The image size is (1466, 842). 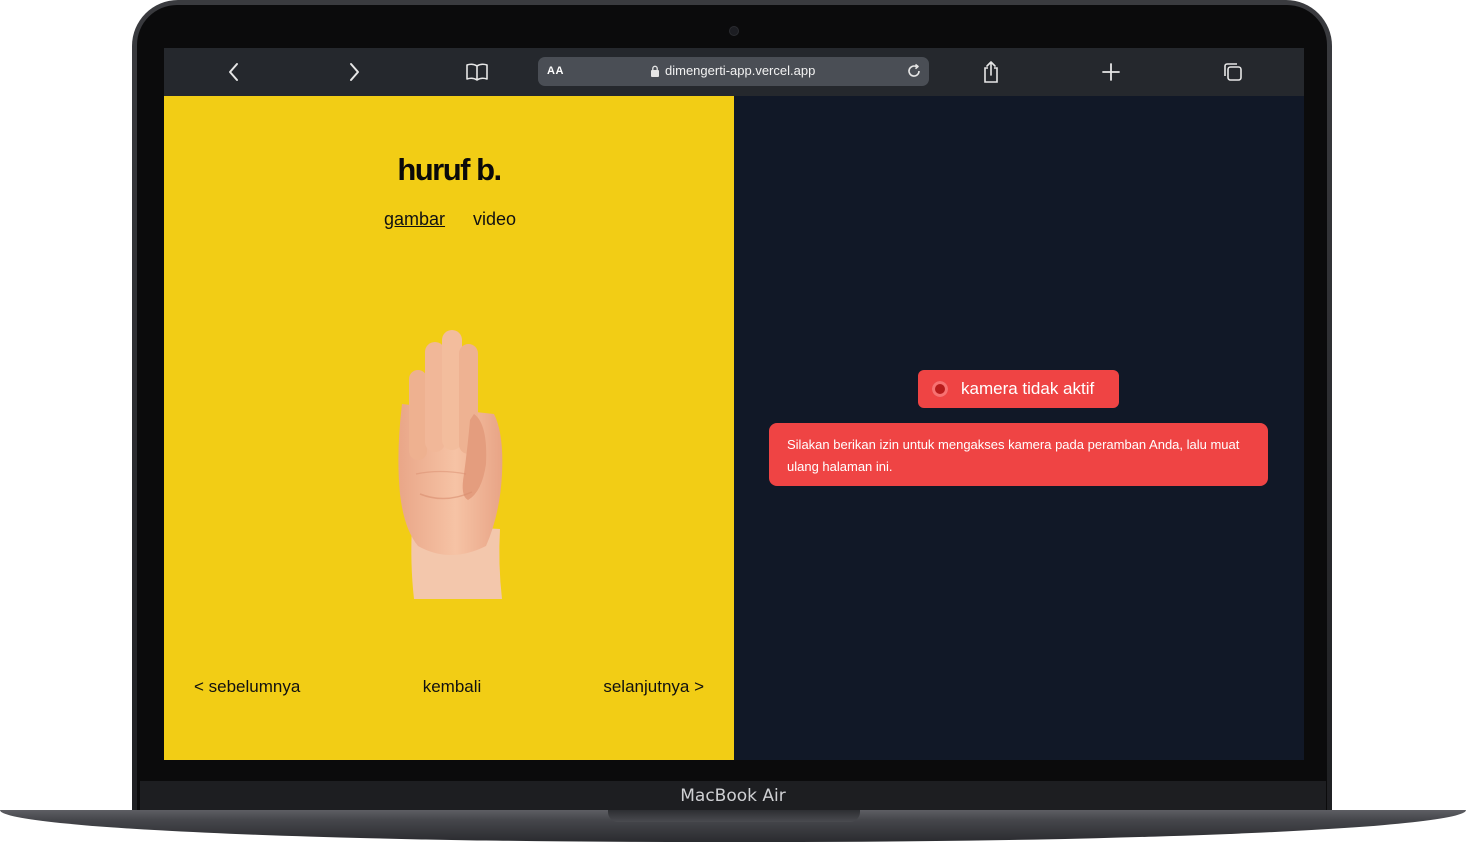 I want to click on reload-icon, so click(x=914, y=71).